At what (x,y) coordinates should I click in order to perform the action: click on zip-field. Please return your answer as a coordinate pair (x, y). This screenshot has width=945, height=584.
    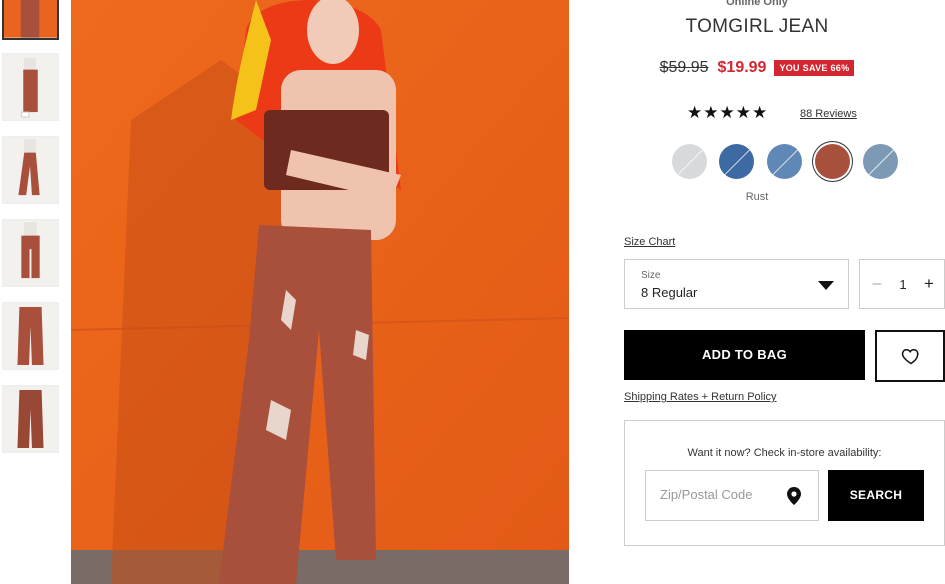
    Looking at the image, I should click on (732, 495).